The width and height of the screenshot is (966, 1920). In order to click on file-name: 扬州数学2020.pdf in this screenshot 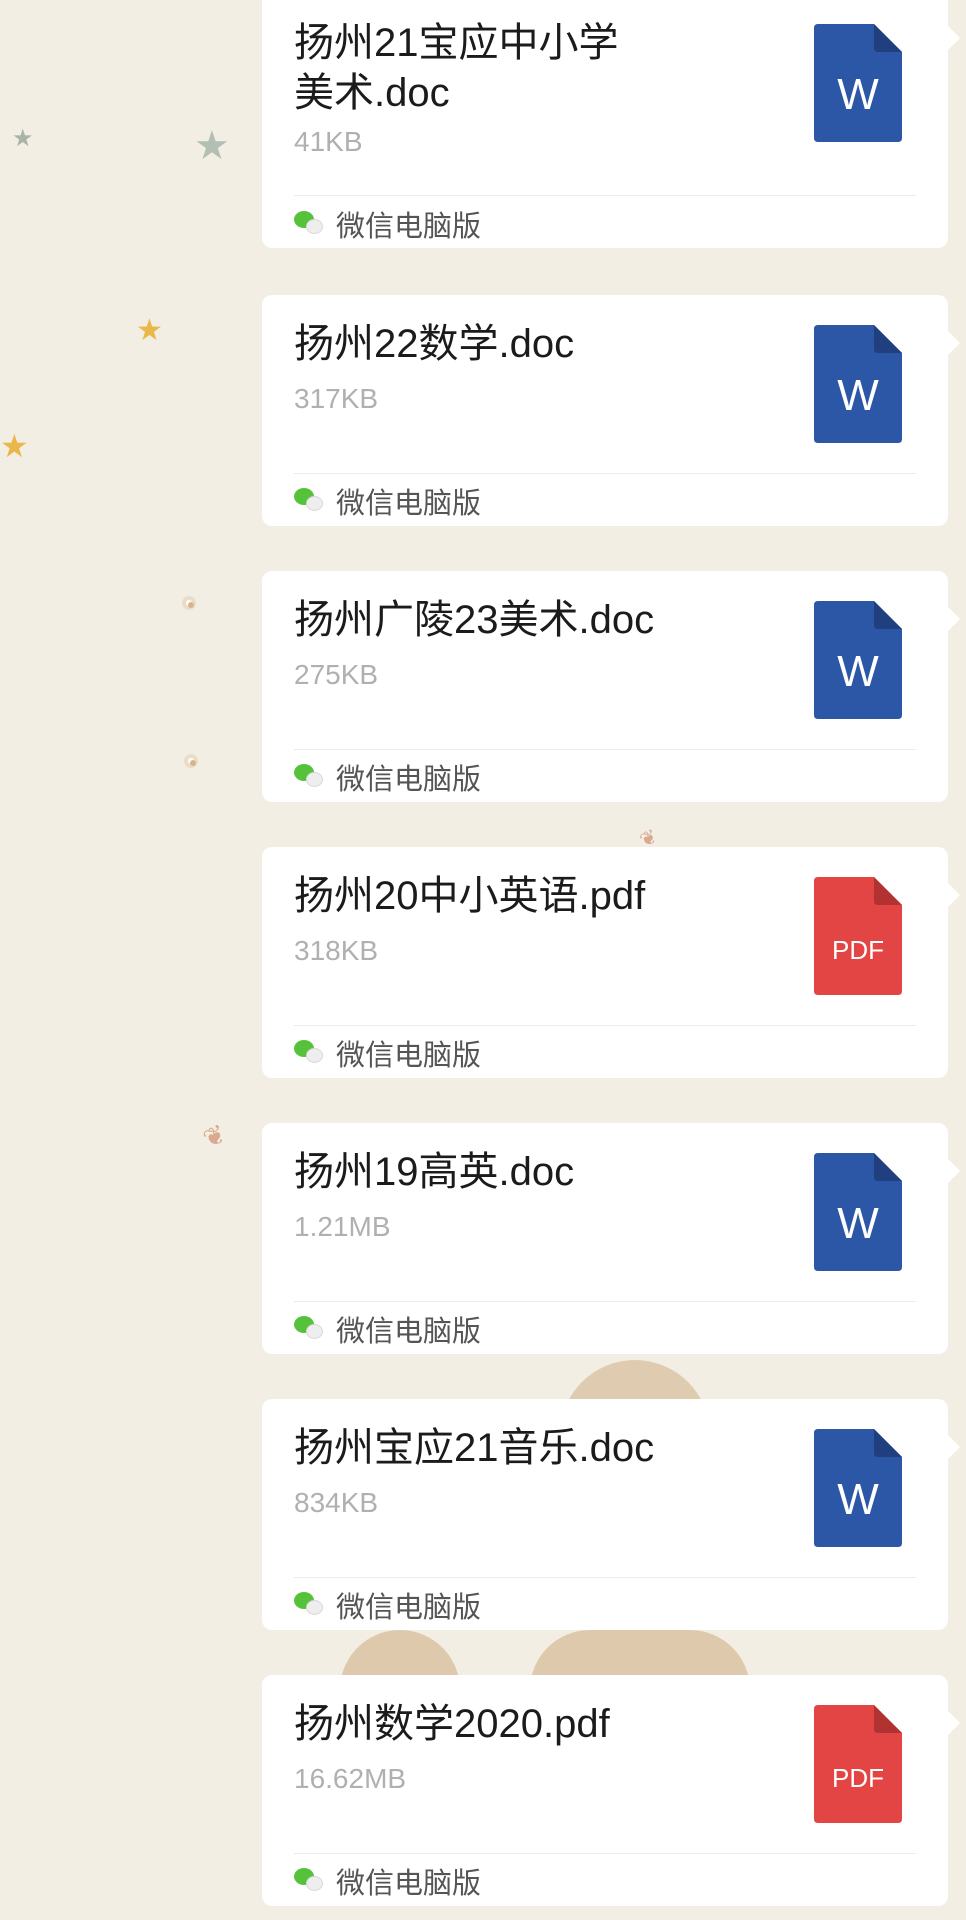, I will do `click(452, 1724)`.